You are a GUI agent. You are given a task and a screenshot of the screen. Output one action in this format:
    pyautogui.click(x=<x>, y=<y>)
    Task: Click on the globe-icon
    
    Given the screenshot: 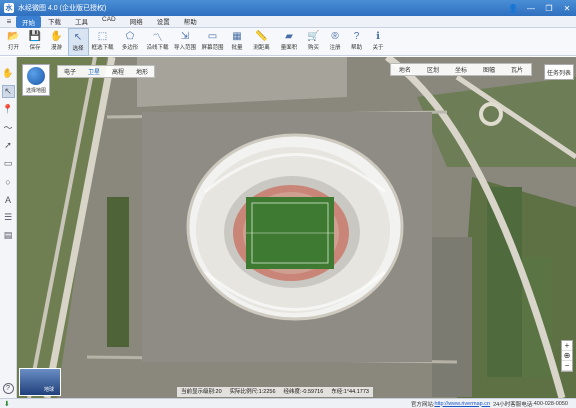 What is the action you would take?
    pyautogui.click(x=36, y=76)
    